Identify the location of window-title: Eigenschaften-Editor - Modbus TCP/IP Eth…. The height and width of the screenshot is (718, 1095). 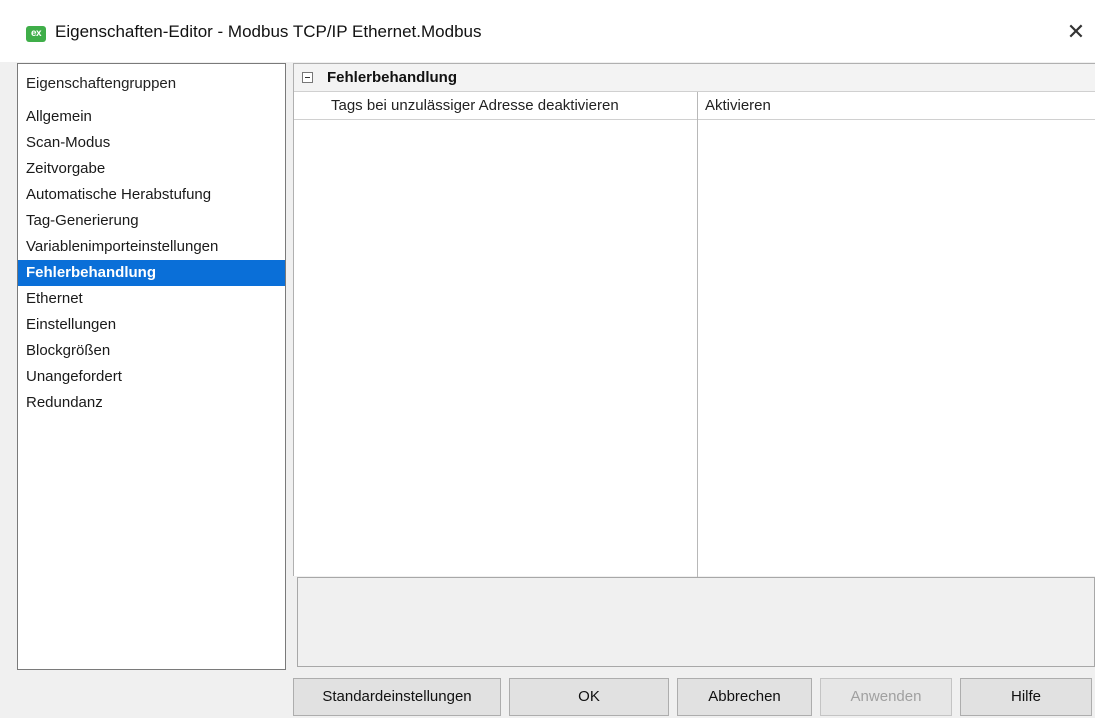
(268, 31).